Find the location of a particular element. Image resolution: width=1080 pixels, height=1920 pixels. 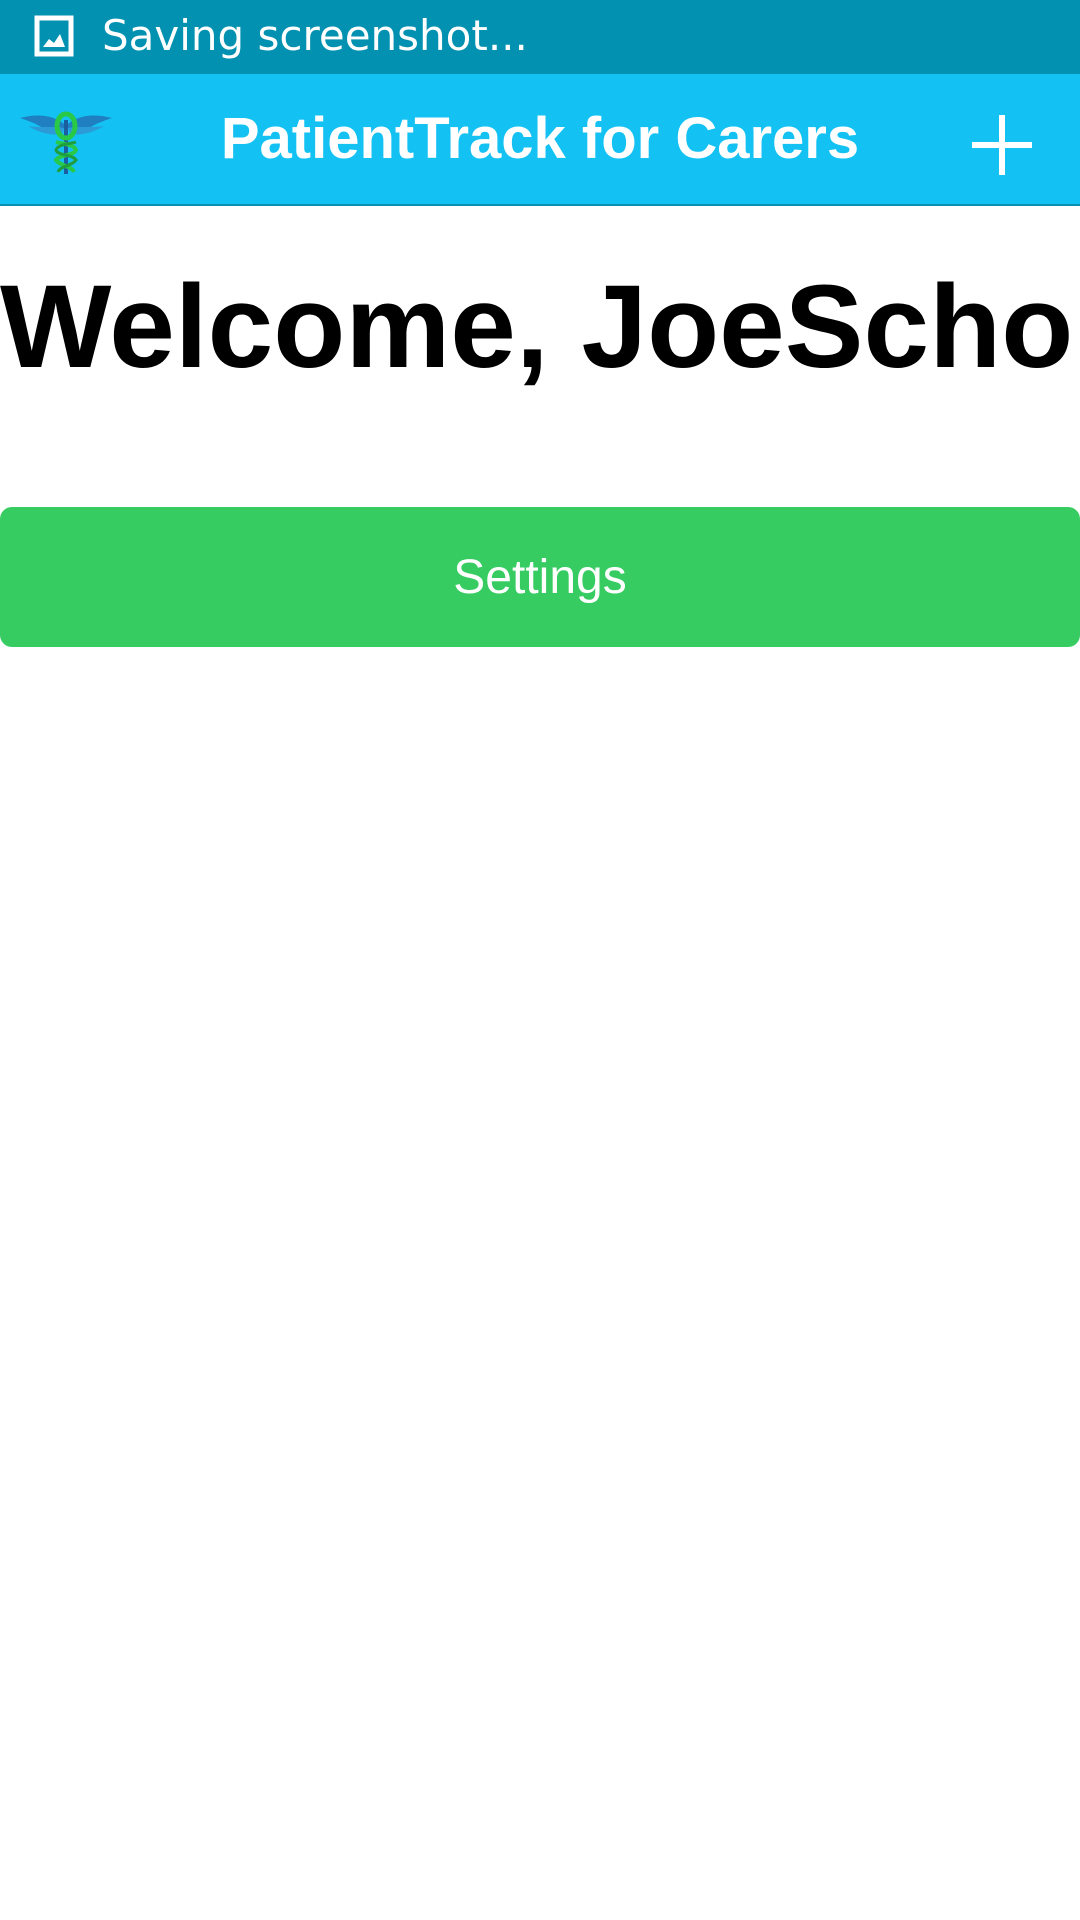

app-bar: PatientTrack for Carers is located at coordinates (540, 140).